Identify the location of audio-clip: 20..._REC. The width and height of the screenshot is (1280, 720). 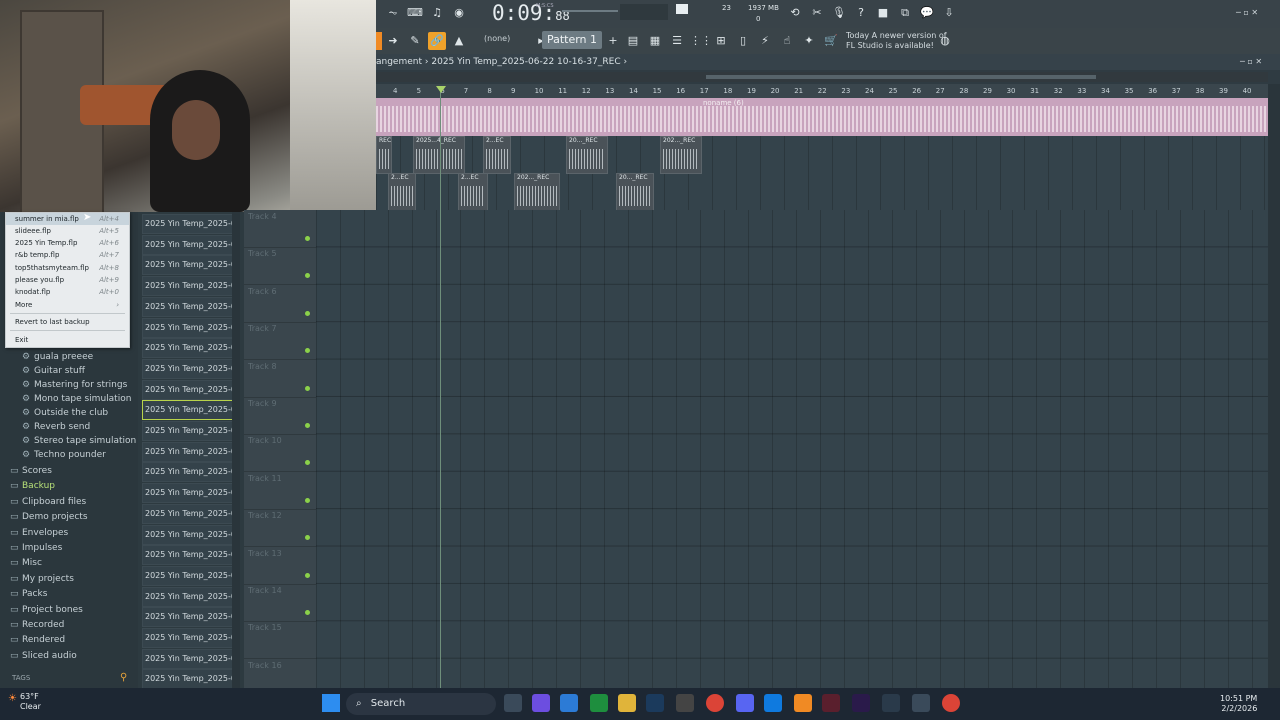
(635, 192).